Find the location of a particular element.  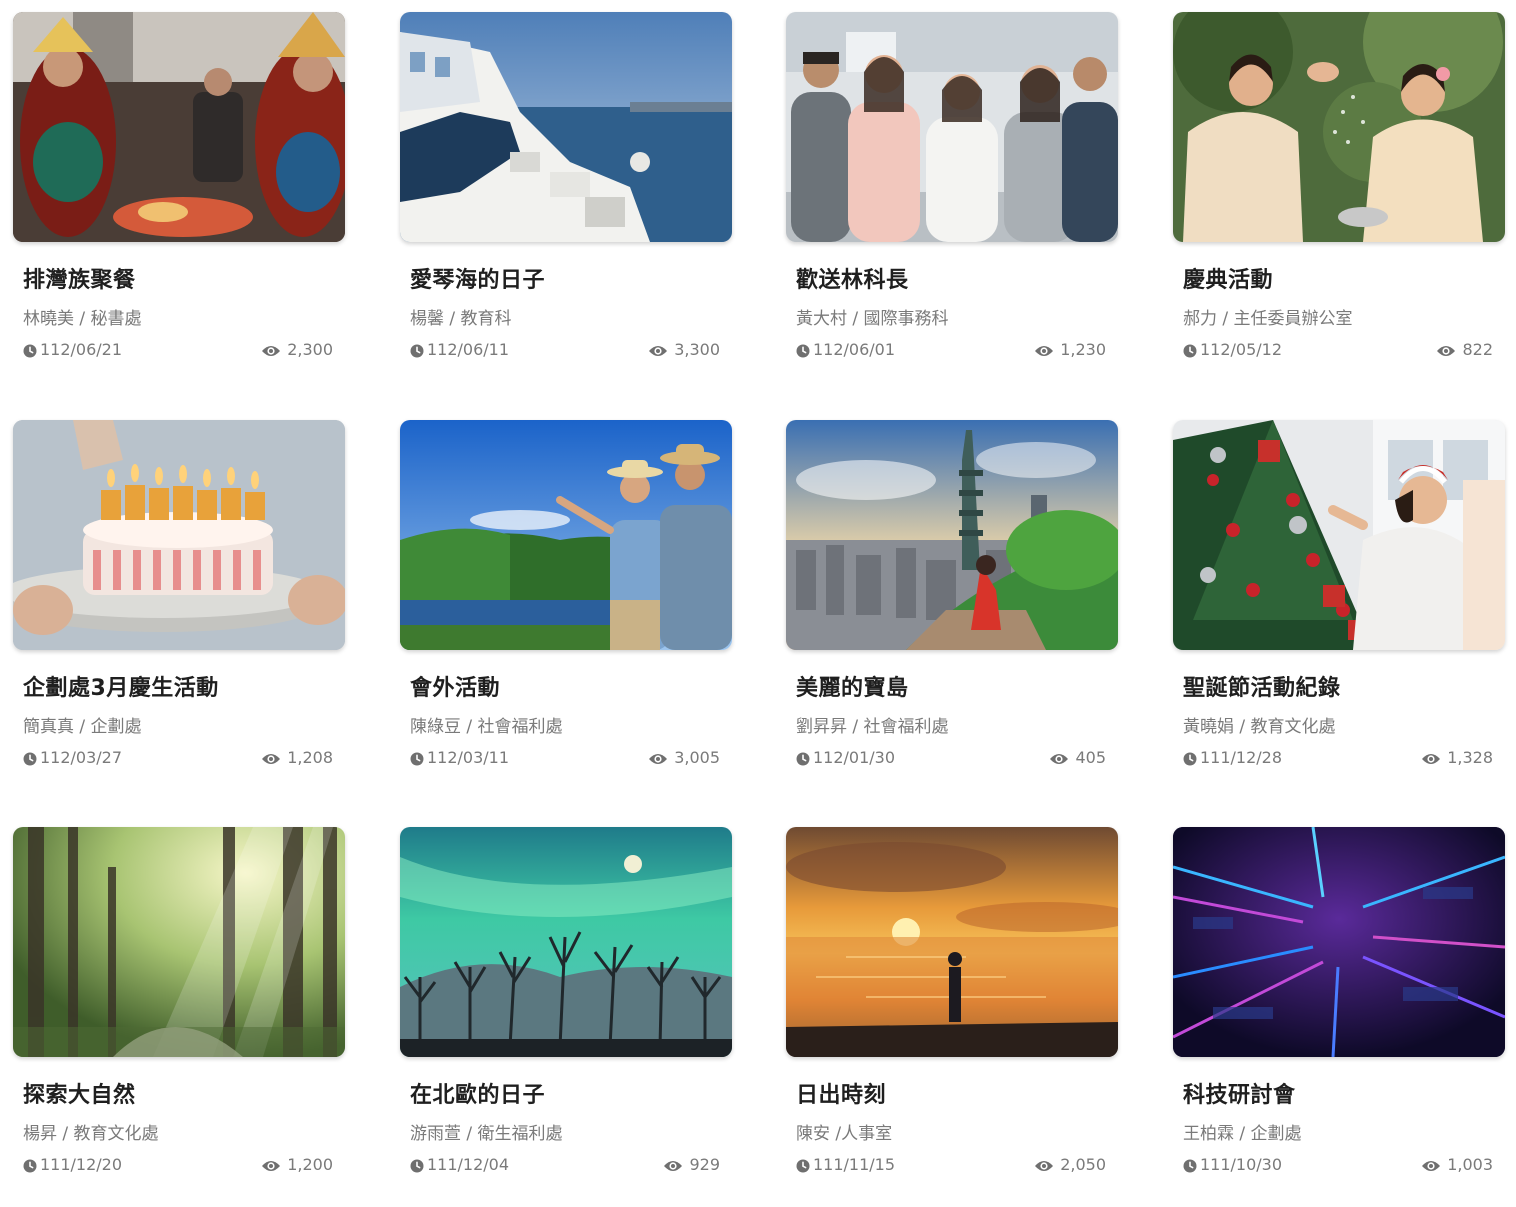

album-views: 2,300 is located at coordinates (297, 349).